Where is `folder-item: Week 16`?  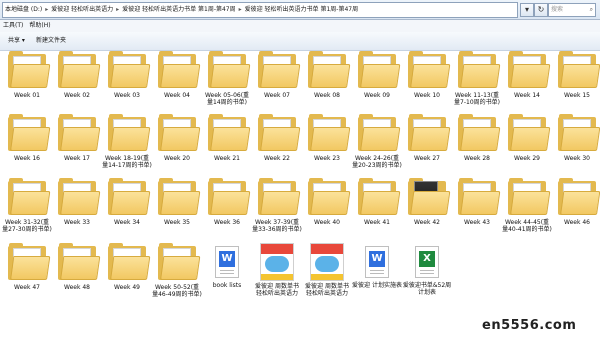 folder-item: Week 16 is located at coordinates (27, 137).